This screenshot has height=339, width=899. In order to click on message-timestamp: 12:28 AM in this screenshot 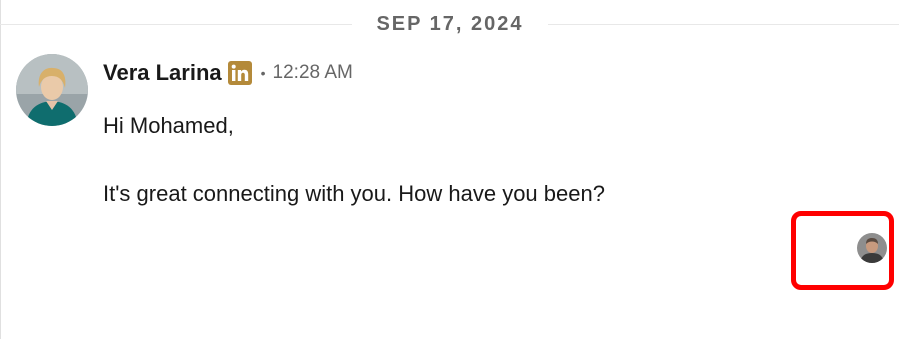, I will do `click(312, 72)`.